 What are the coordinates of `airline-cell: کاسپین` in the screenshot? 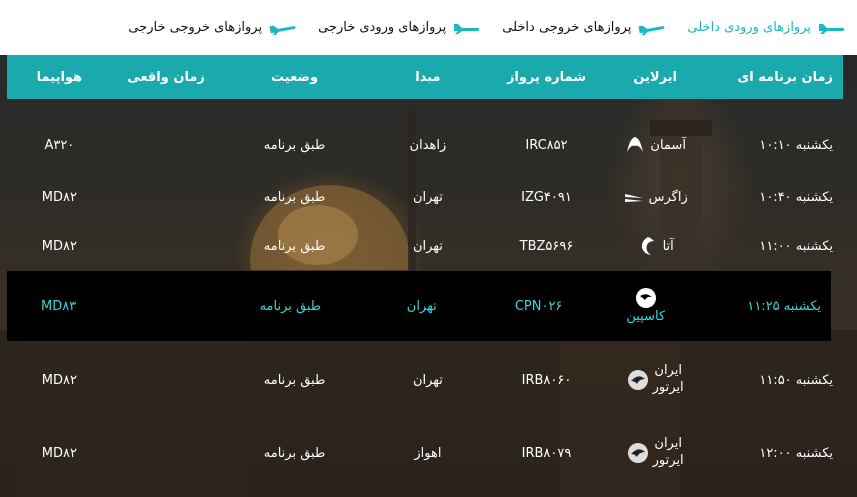 It's located at (645, 306).